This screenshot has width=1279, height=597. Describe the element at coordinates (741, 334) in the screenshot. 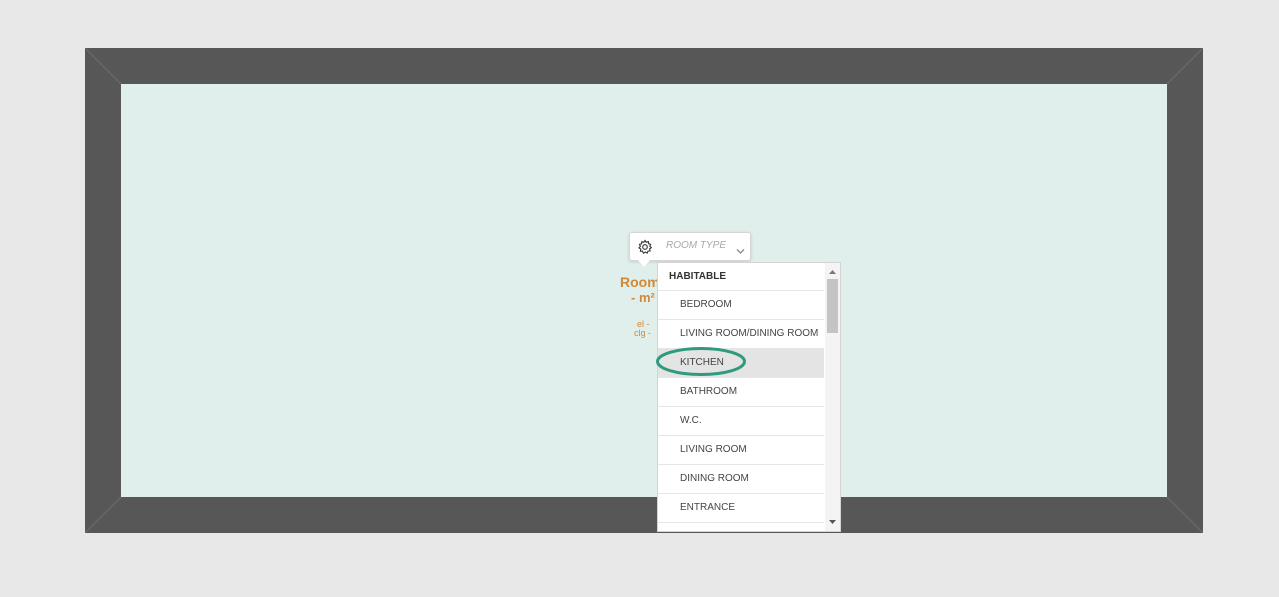

I see `option-living-dining-room: LIVING ROOM/DINING ROOM` at that location.